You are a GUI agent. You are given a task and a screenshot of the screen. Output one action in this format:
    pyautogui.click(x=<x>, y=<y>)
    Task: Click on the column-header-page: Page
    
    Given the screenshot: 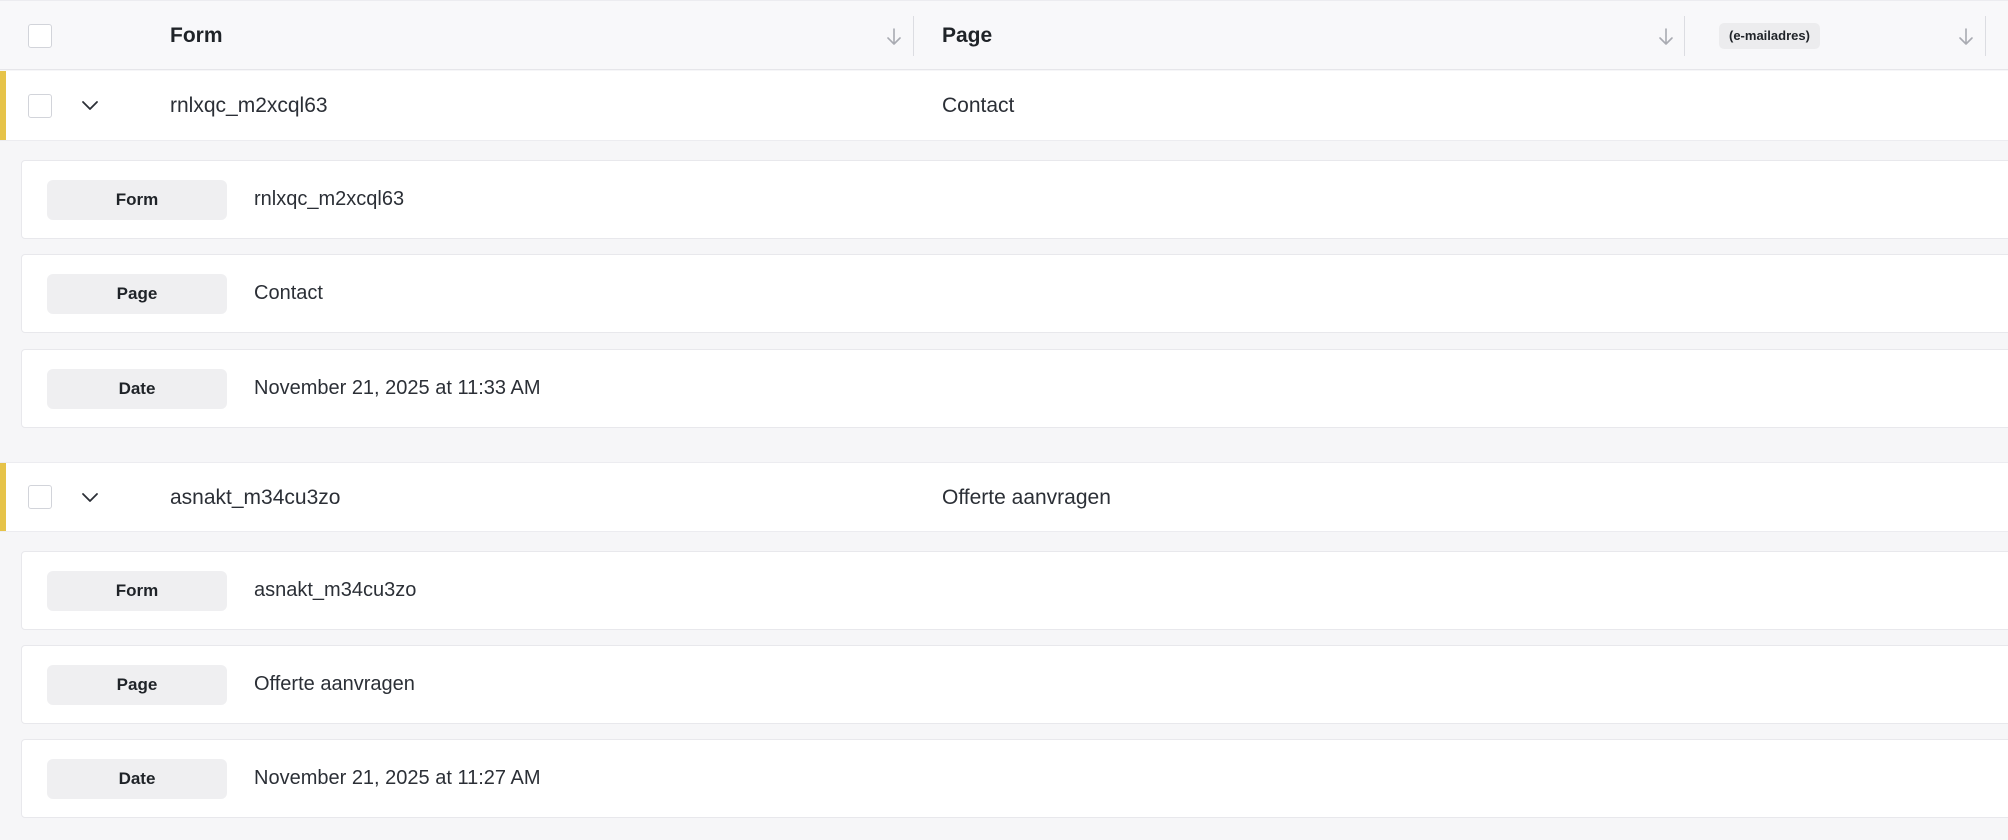 What is the action you would take?
    pyautogui.click(x=967, y=36)
    